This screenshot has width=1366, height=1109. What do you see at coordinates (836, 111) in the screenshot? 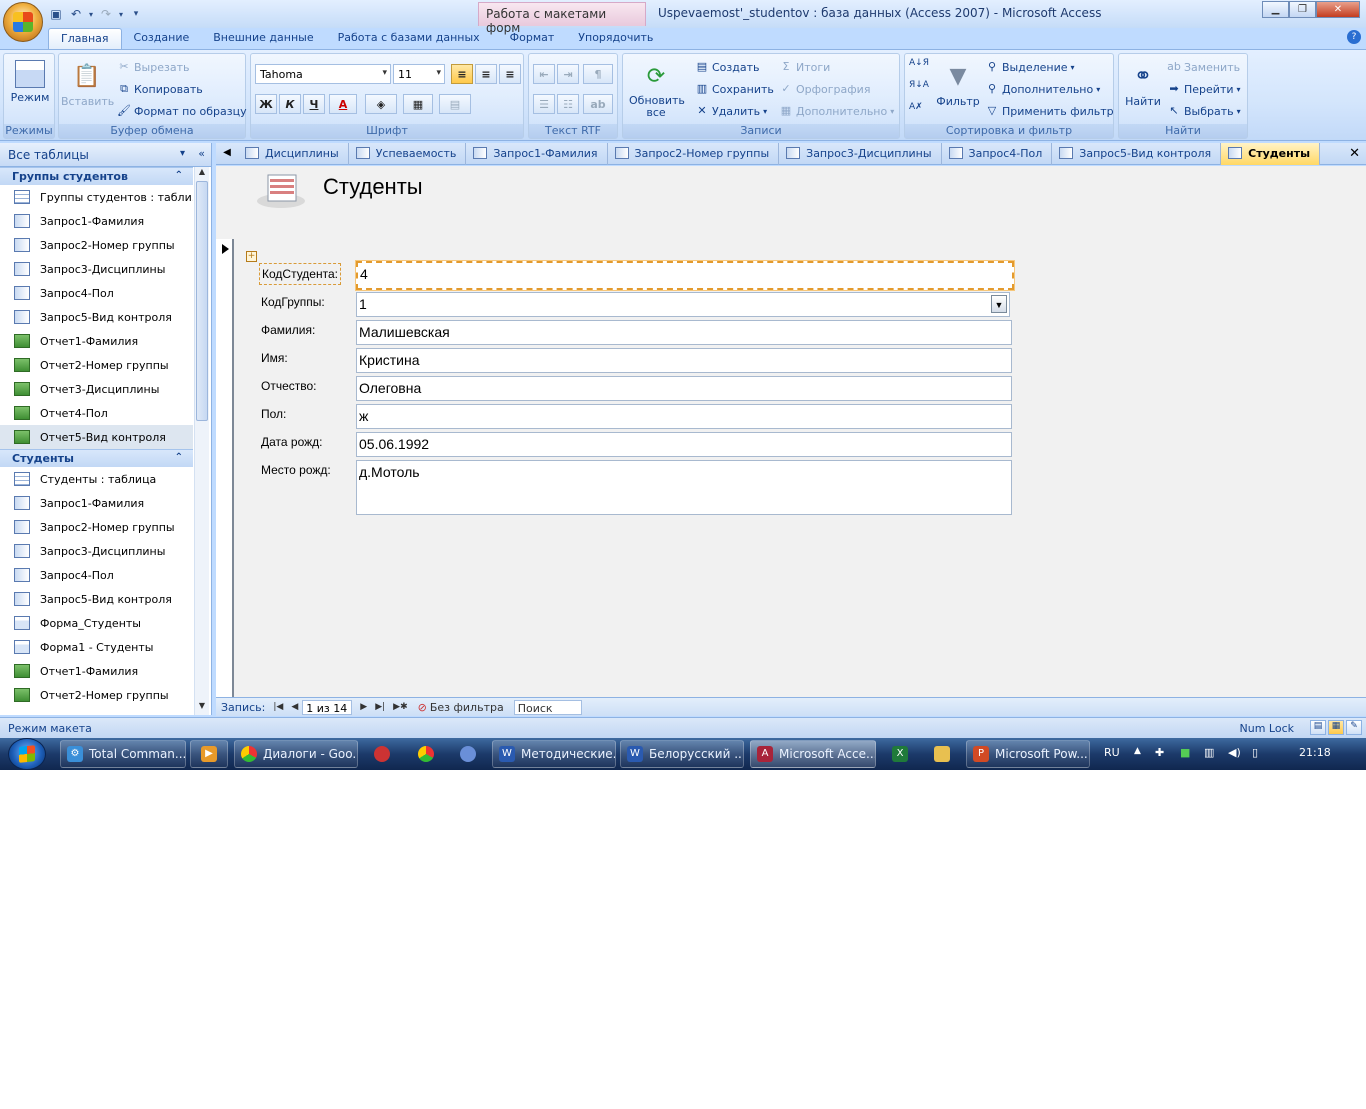
I see `more-records-button: ▦ Дополнительно ▾` at bounding box center [836, 111].